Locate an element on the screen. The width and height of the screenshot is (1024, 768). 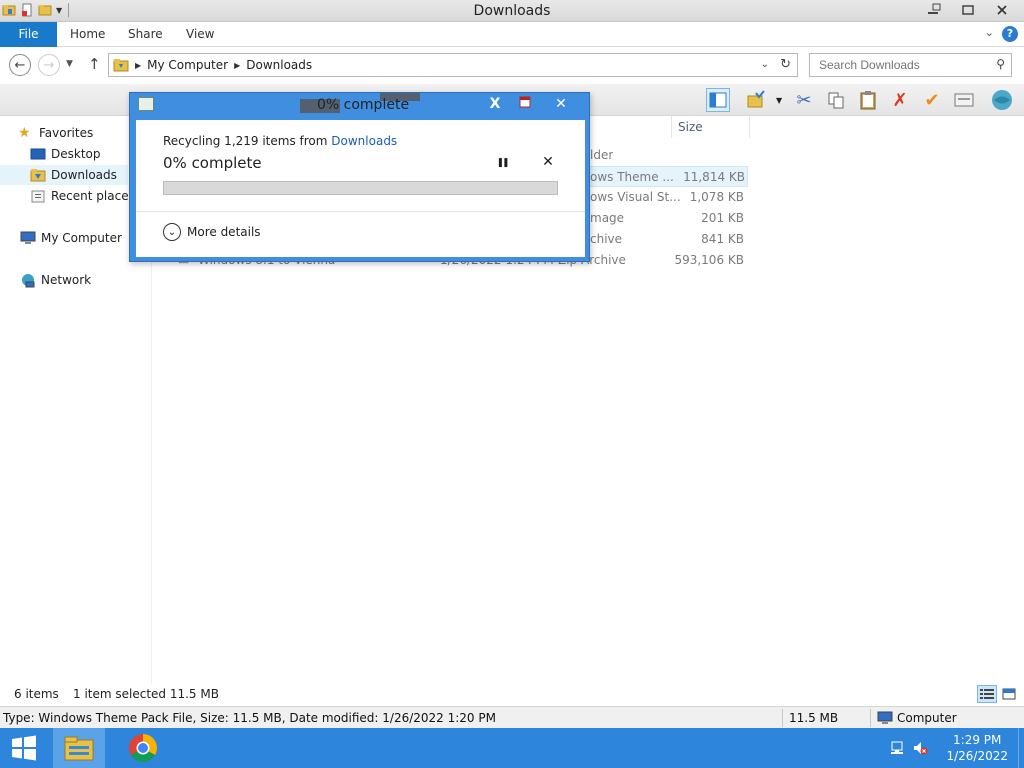
recent-locations-dropdown-icon: ▼ is located at coordinates (69, 64).